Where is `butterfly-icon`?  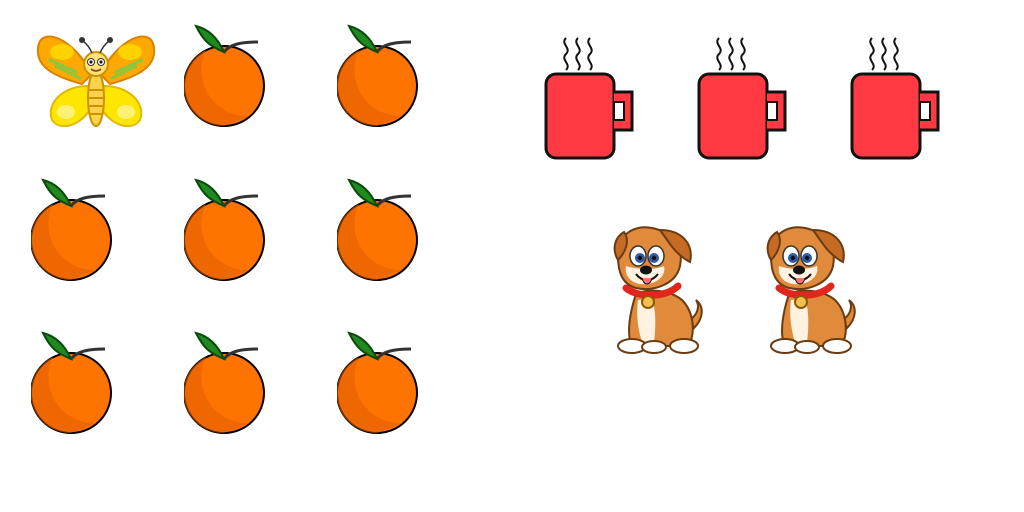
butterfly-icon is located at coordinates (96, 79).